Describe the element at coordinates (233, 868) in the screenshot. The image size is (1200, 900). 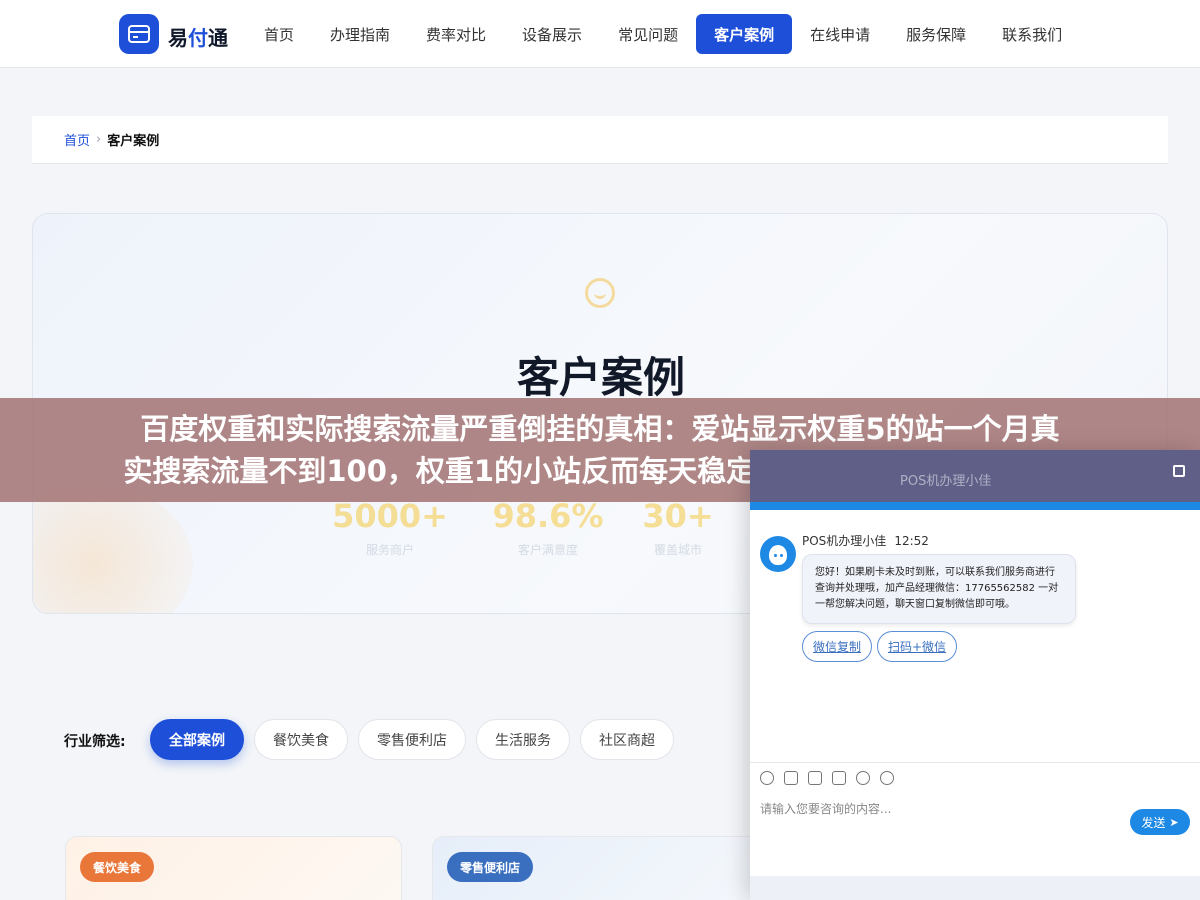
I see `case-card: 餐饮美食` at that location.